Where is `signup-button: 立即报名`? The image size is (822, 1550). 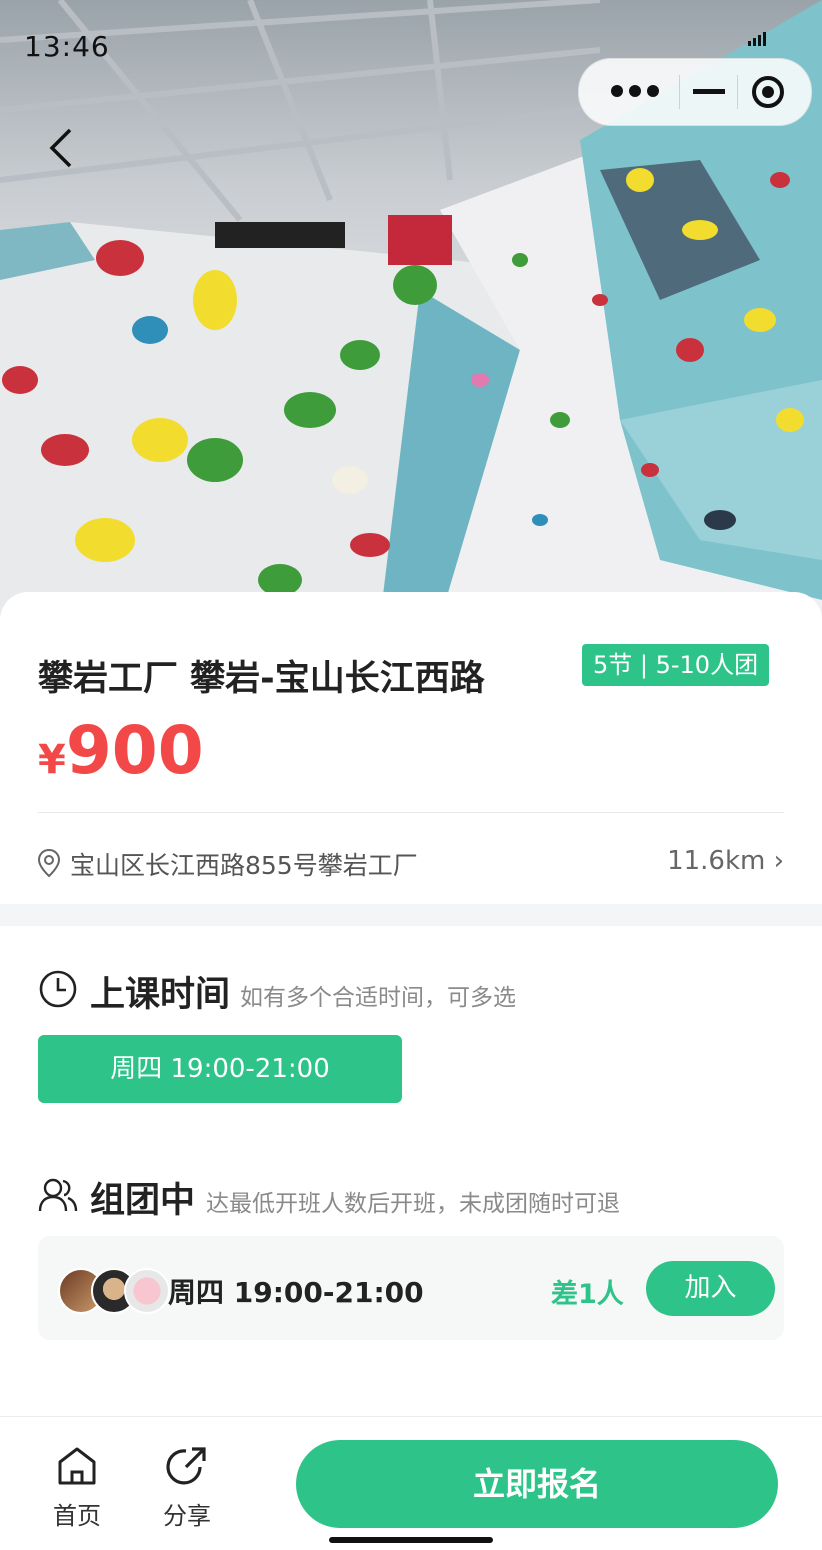
signup-button: 立即报名 is located at coordinates (537, 1484).